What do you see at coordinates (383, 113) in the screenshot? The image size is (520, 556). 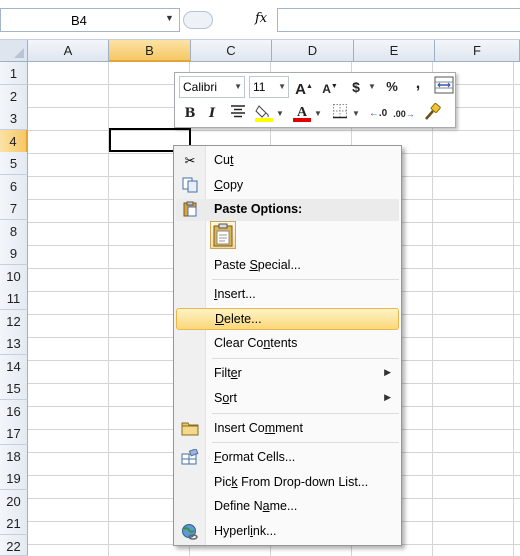 I see `increase-decimal-label: .0` at bounding box center [383, 113].